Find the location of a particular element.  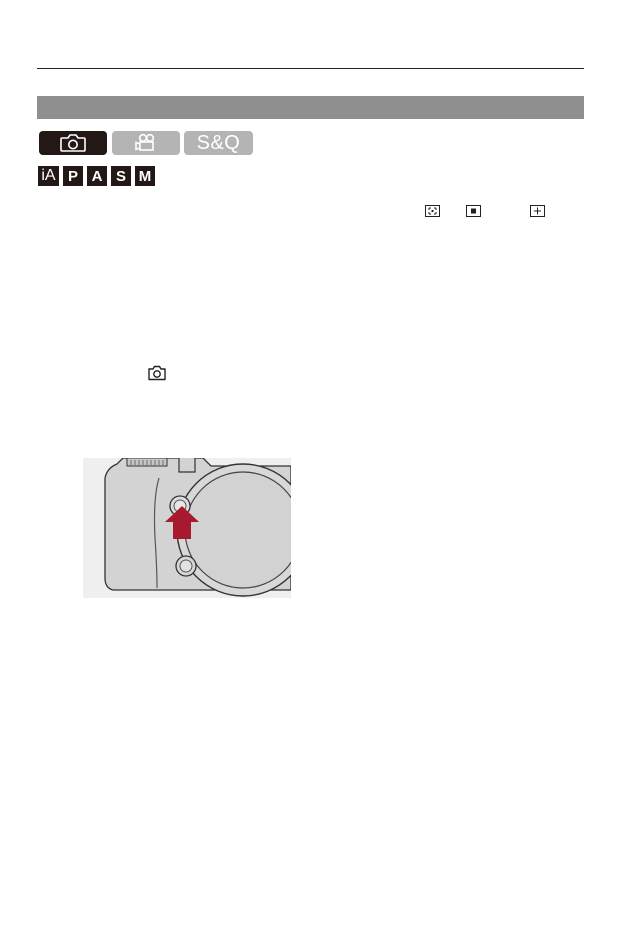

video-mode-tab is located at coordinates (146, 143).